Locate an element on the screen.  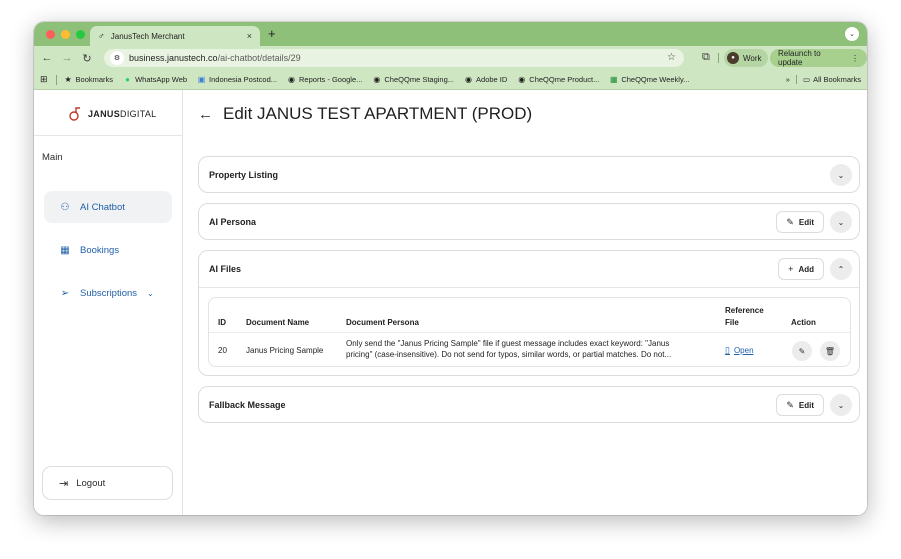
browser-tab: ♂ JanusTech Merchant × is located at coordinates (175, 36).